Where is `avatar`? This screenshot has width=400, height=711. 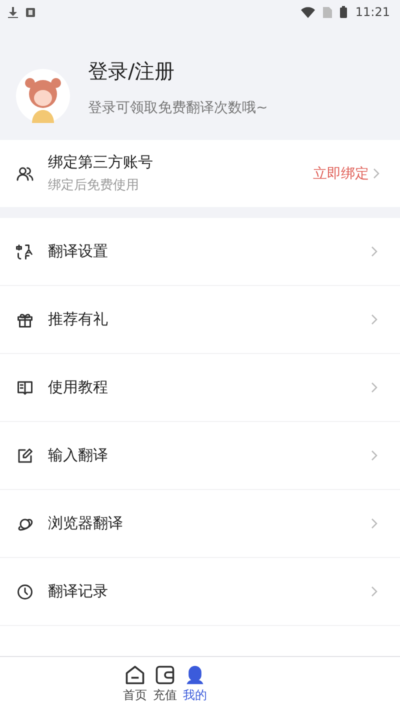
avatar is located at coordinates (43, 96).